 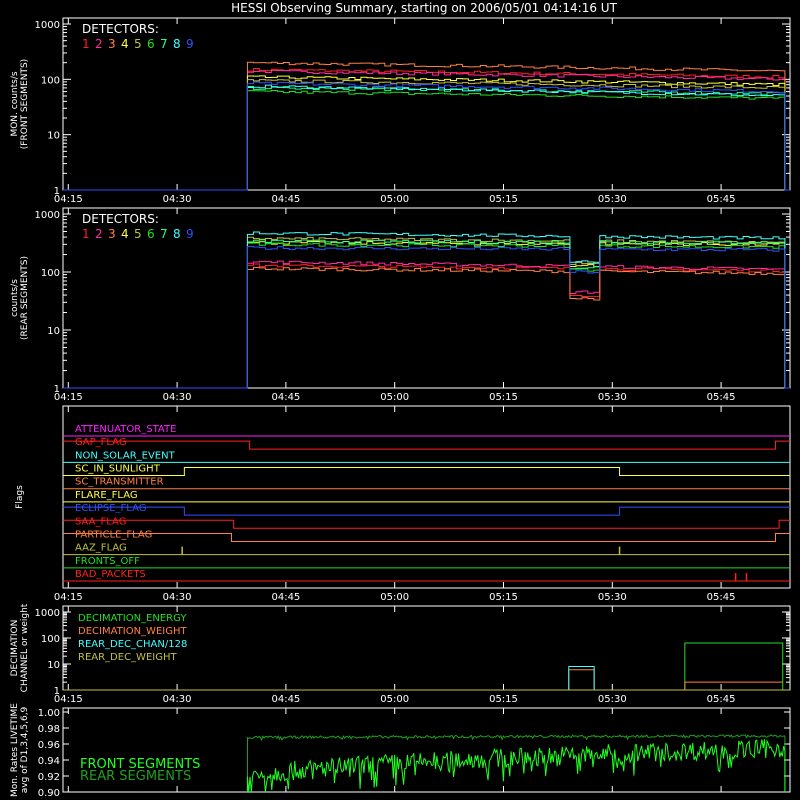 What do you see at coordinates (177, 397) in the screenshot?
I see `rear-x-tick-label: 04:30` at bounding box center [177, 397].